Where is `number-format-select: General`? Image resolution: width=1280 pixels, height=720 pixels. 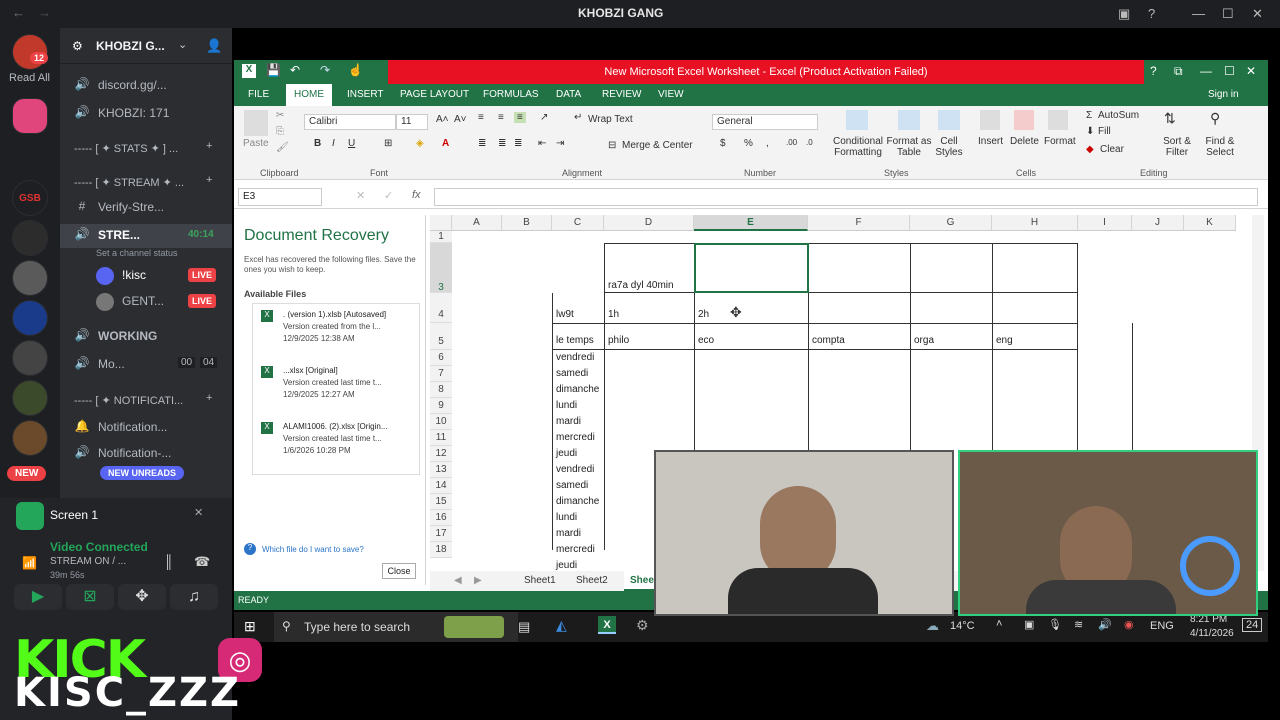 number-format-select: General is located at coordinates (765, 122).